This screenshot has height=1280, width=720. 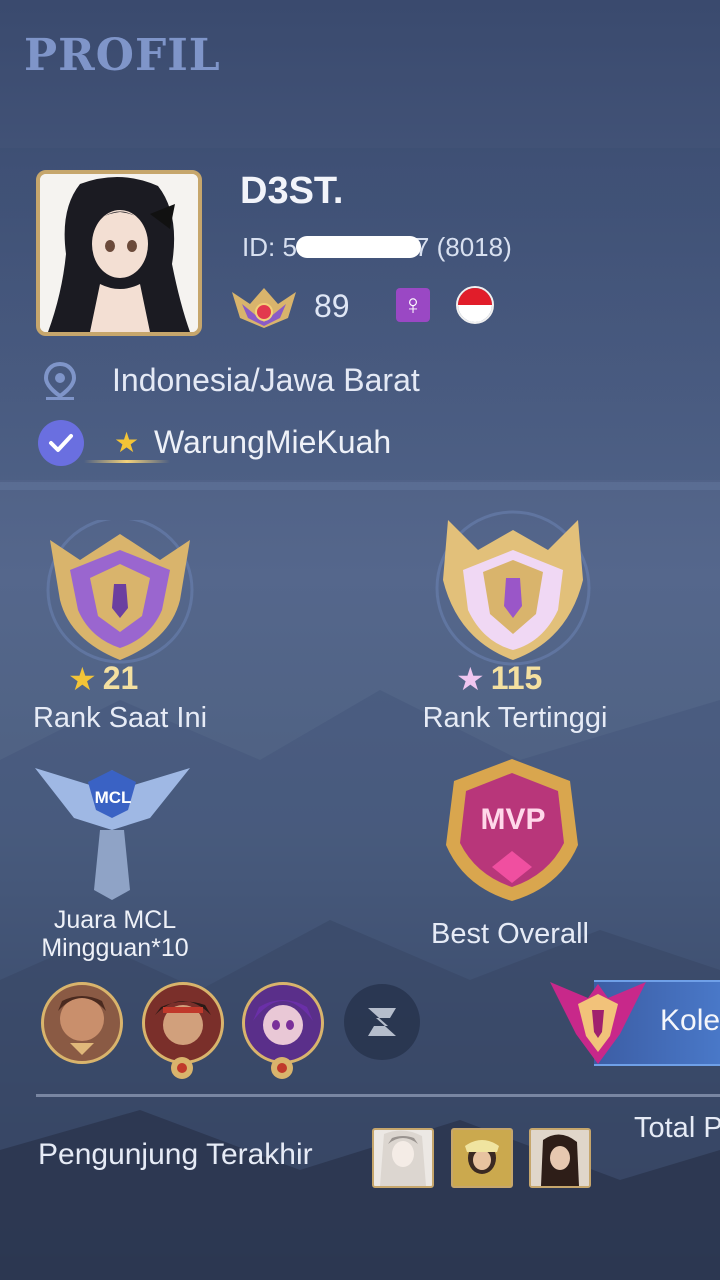 I want to click on location-row: Indonesia/Jawa Barat, so click(x=292, y=380).